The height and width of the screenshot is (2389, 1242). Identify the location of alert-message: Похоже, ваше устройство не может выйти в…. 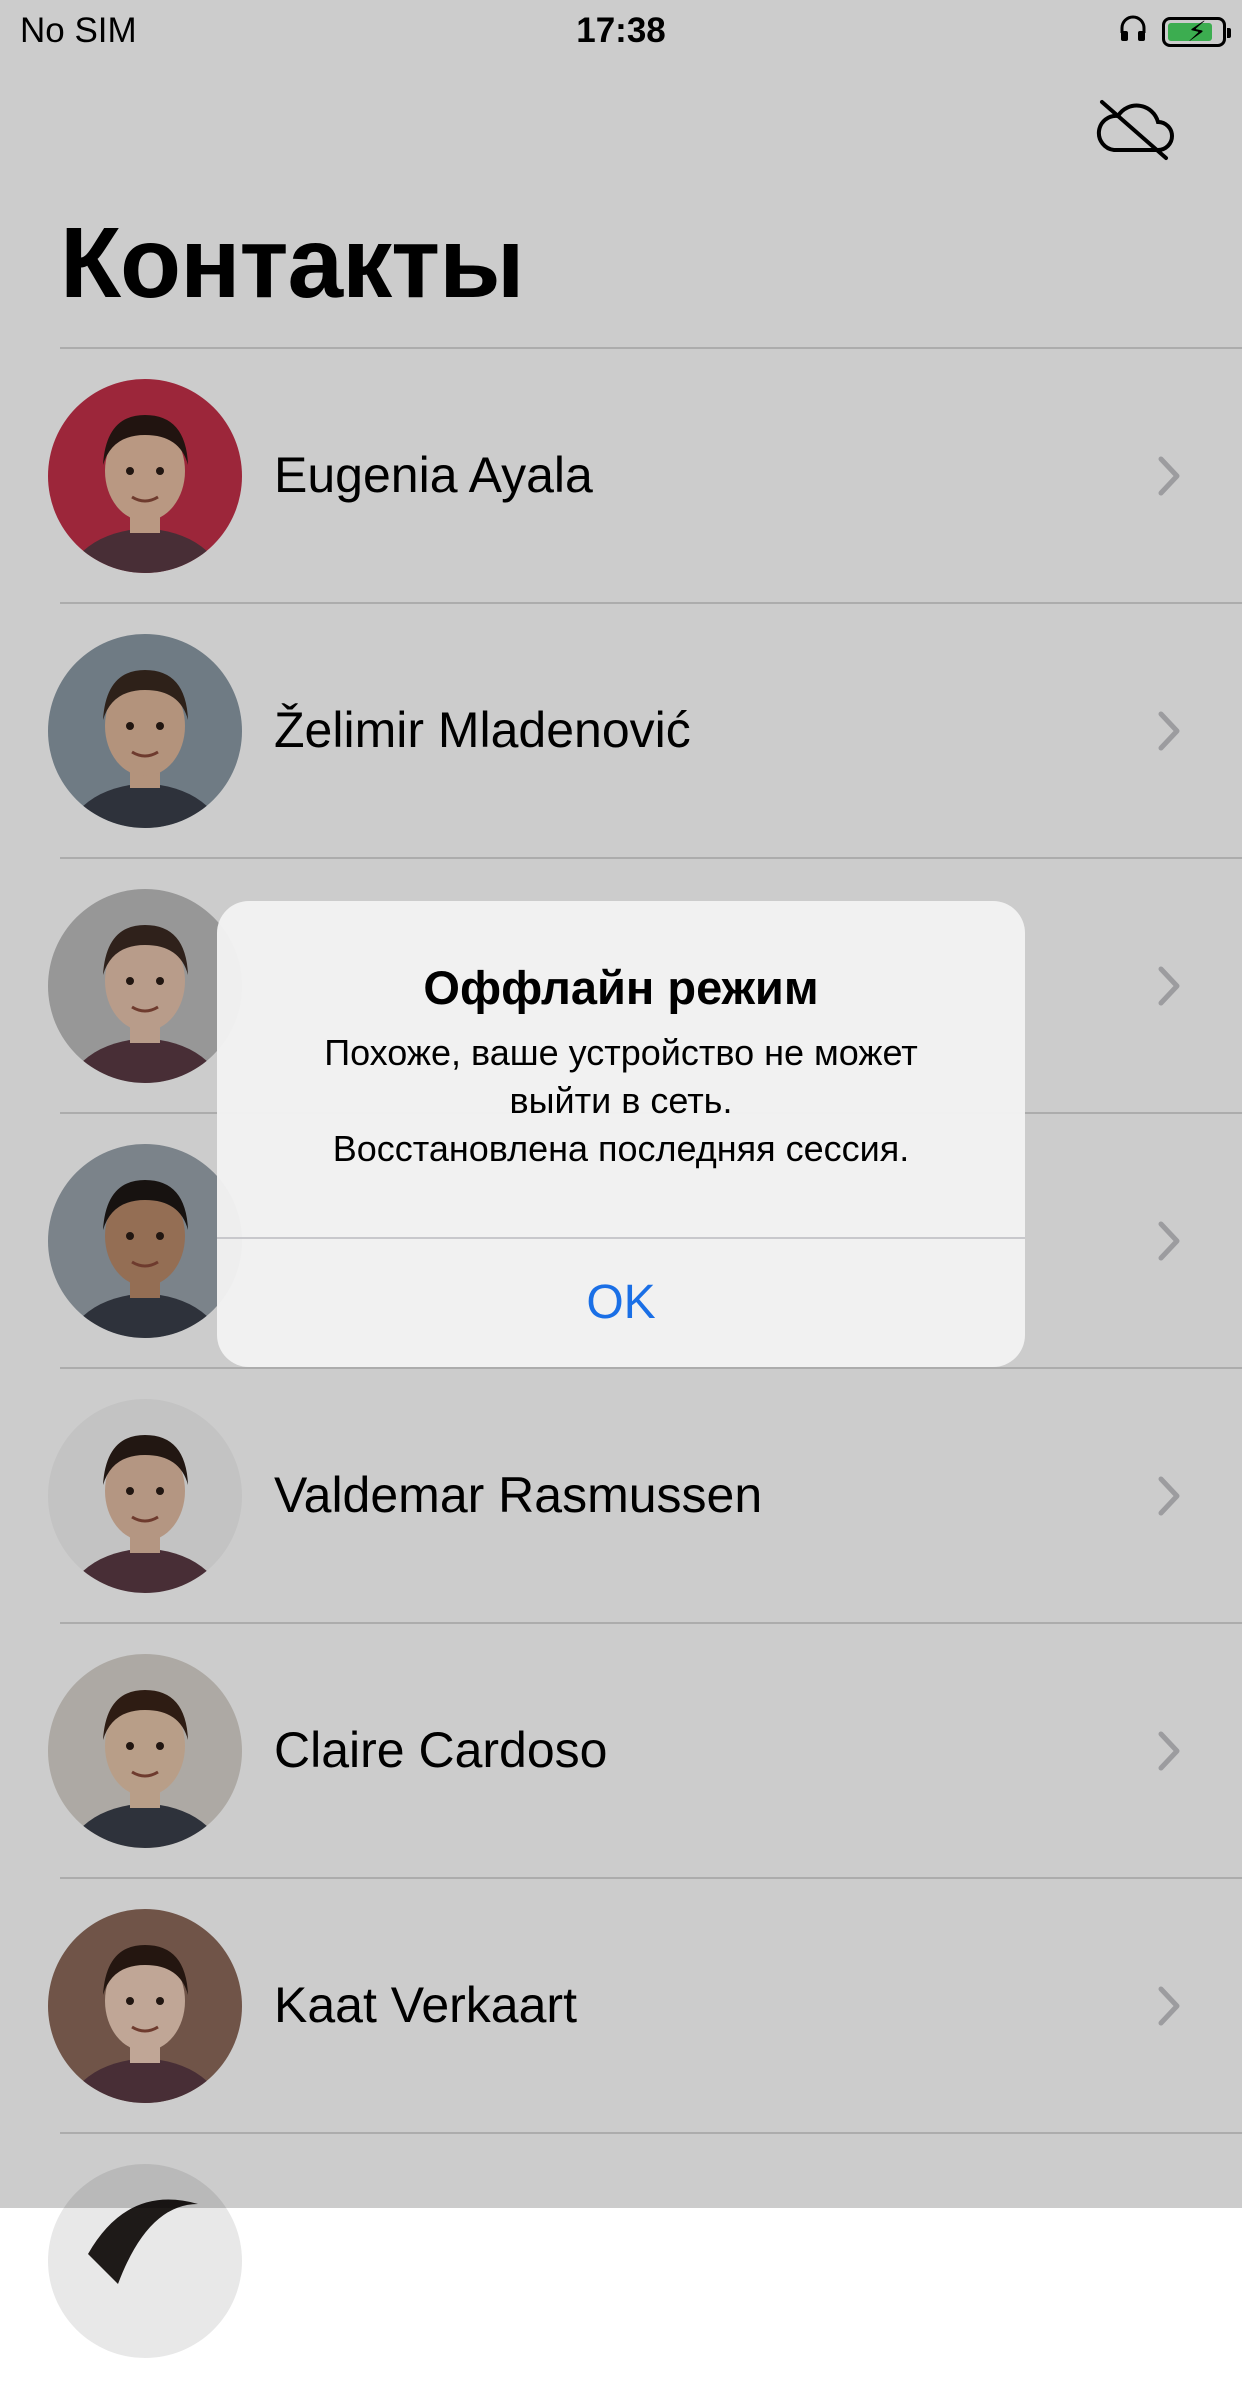
(621, 1101).